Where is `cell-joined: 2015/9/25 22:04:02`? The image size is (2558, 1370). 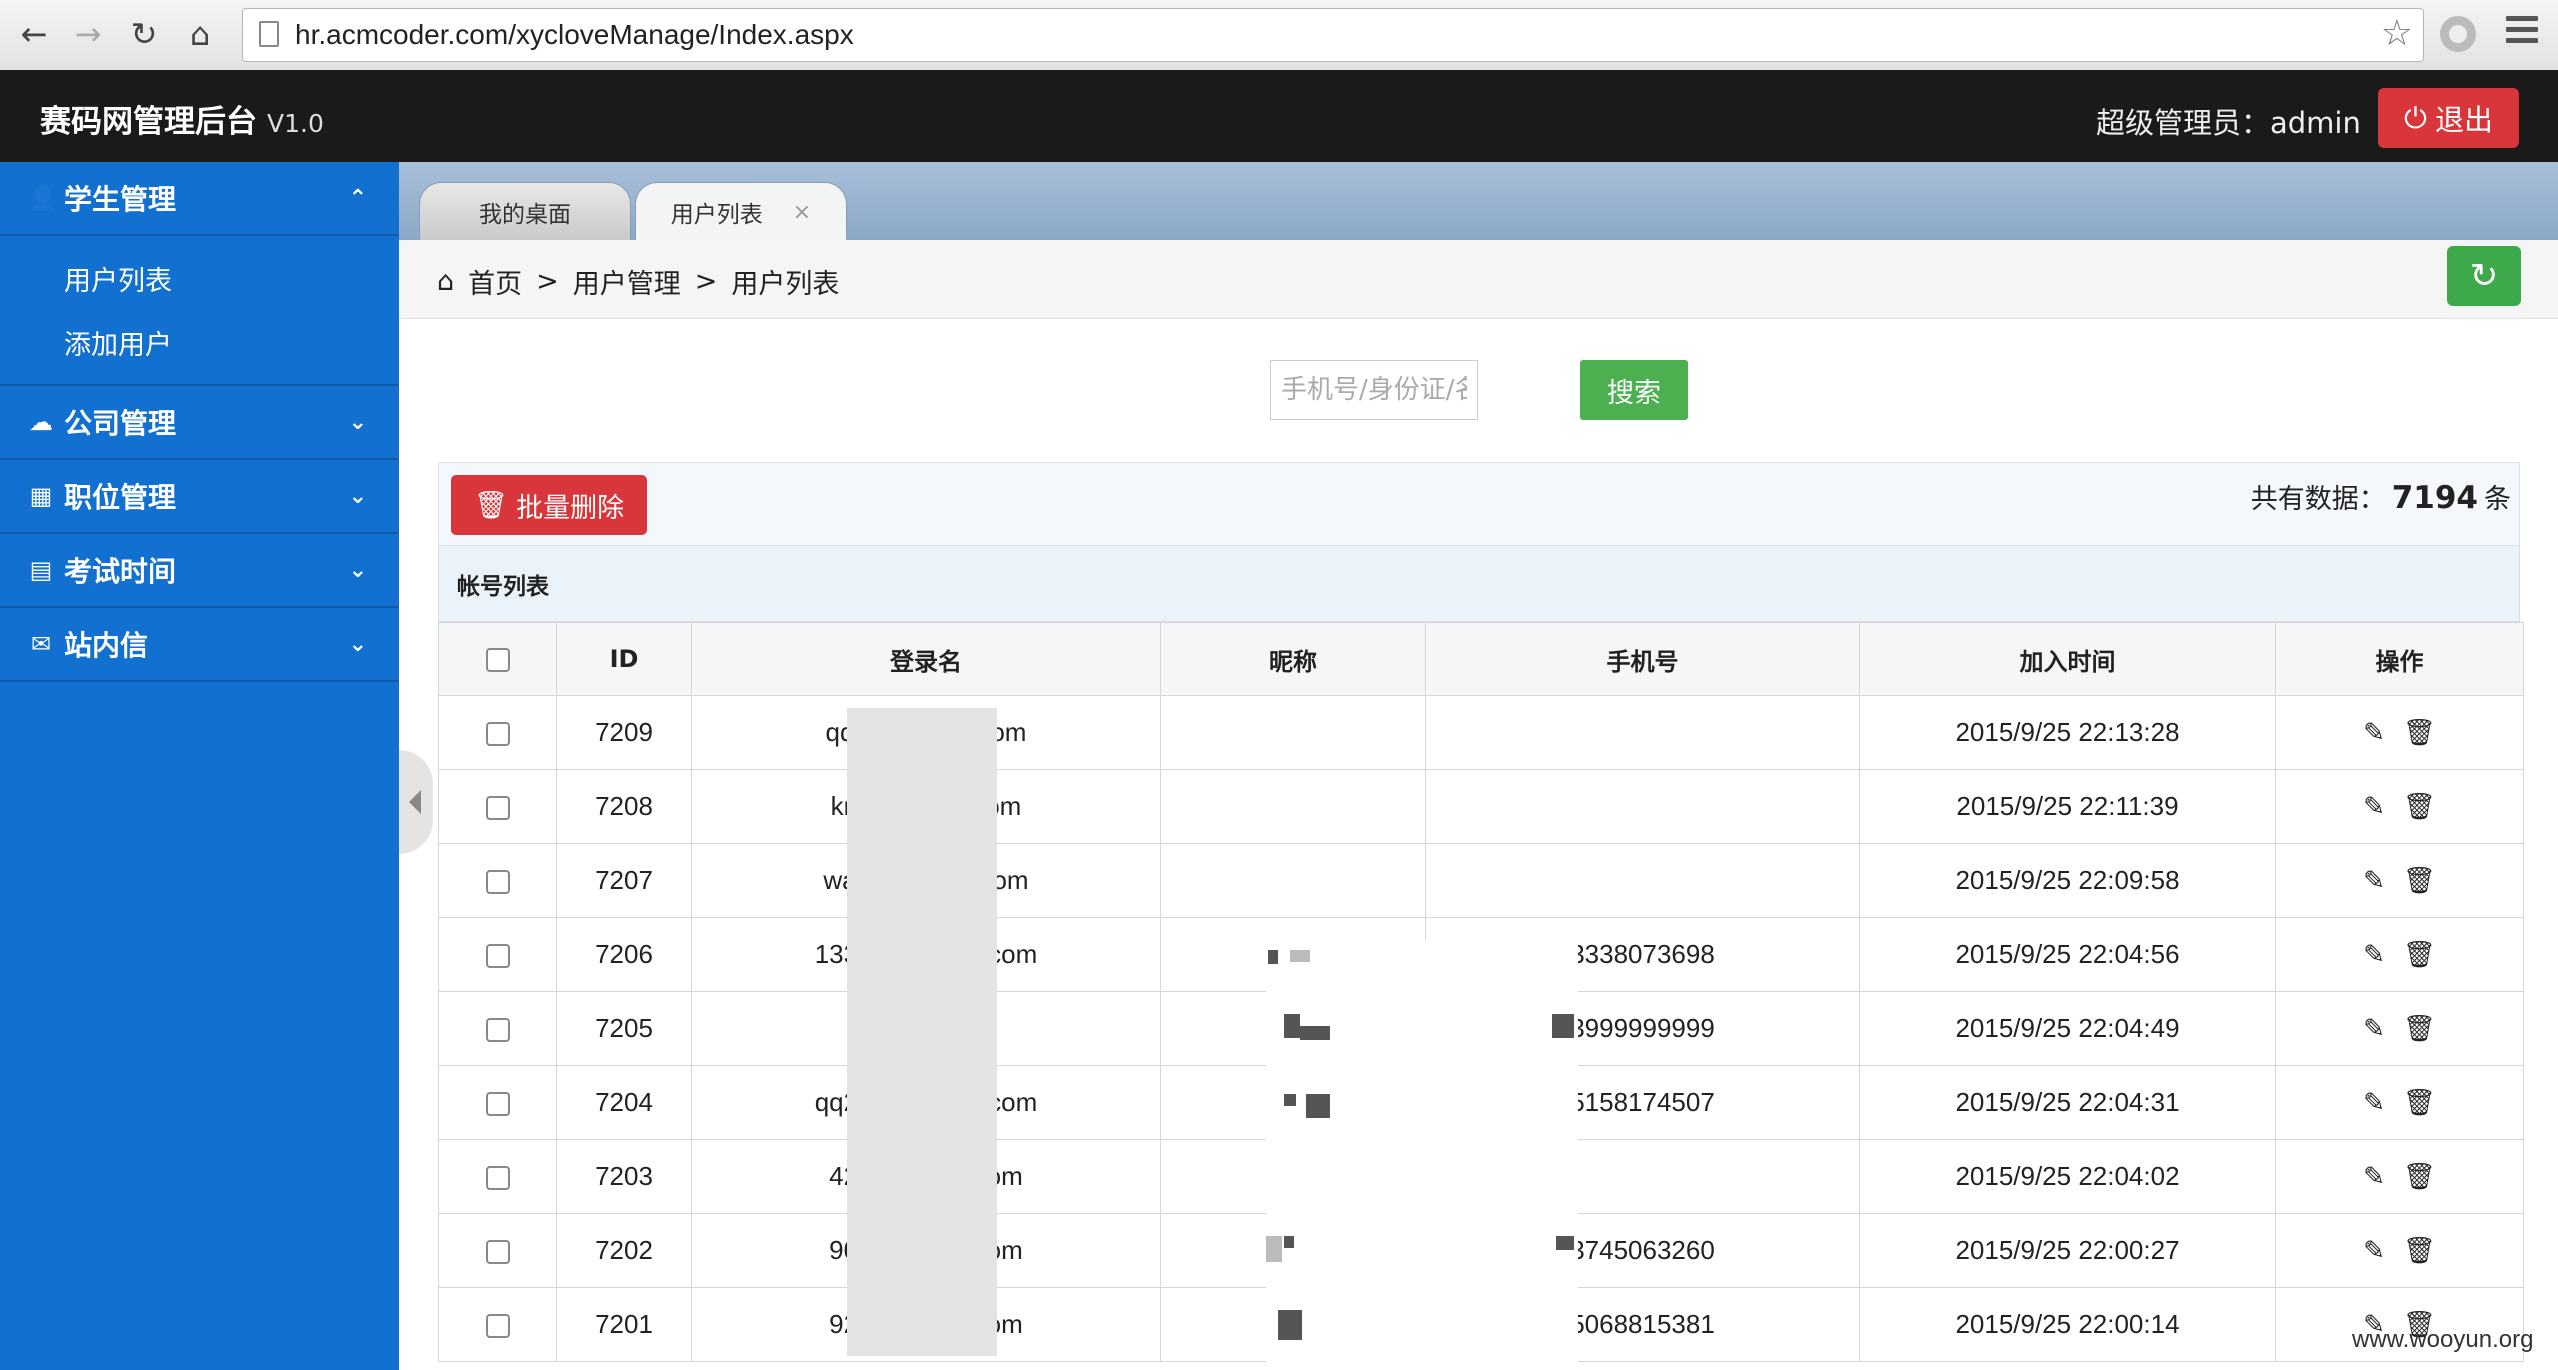
cell-joined: 2015/9/25 22:04:02 is located at coordinates (2067, 1176).